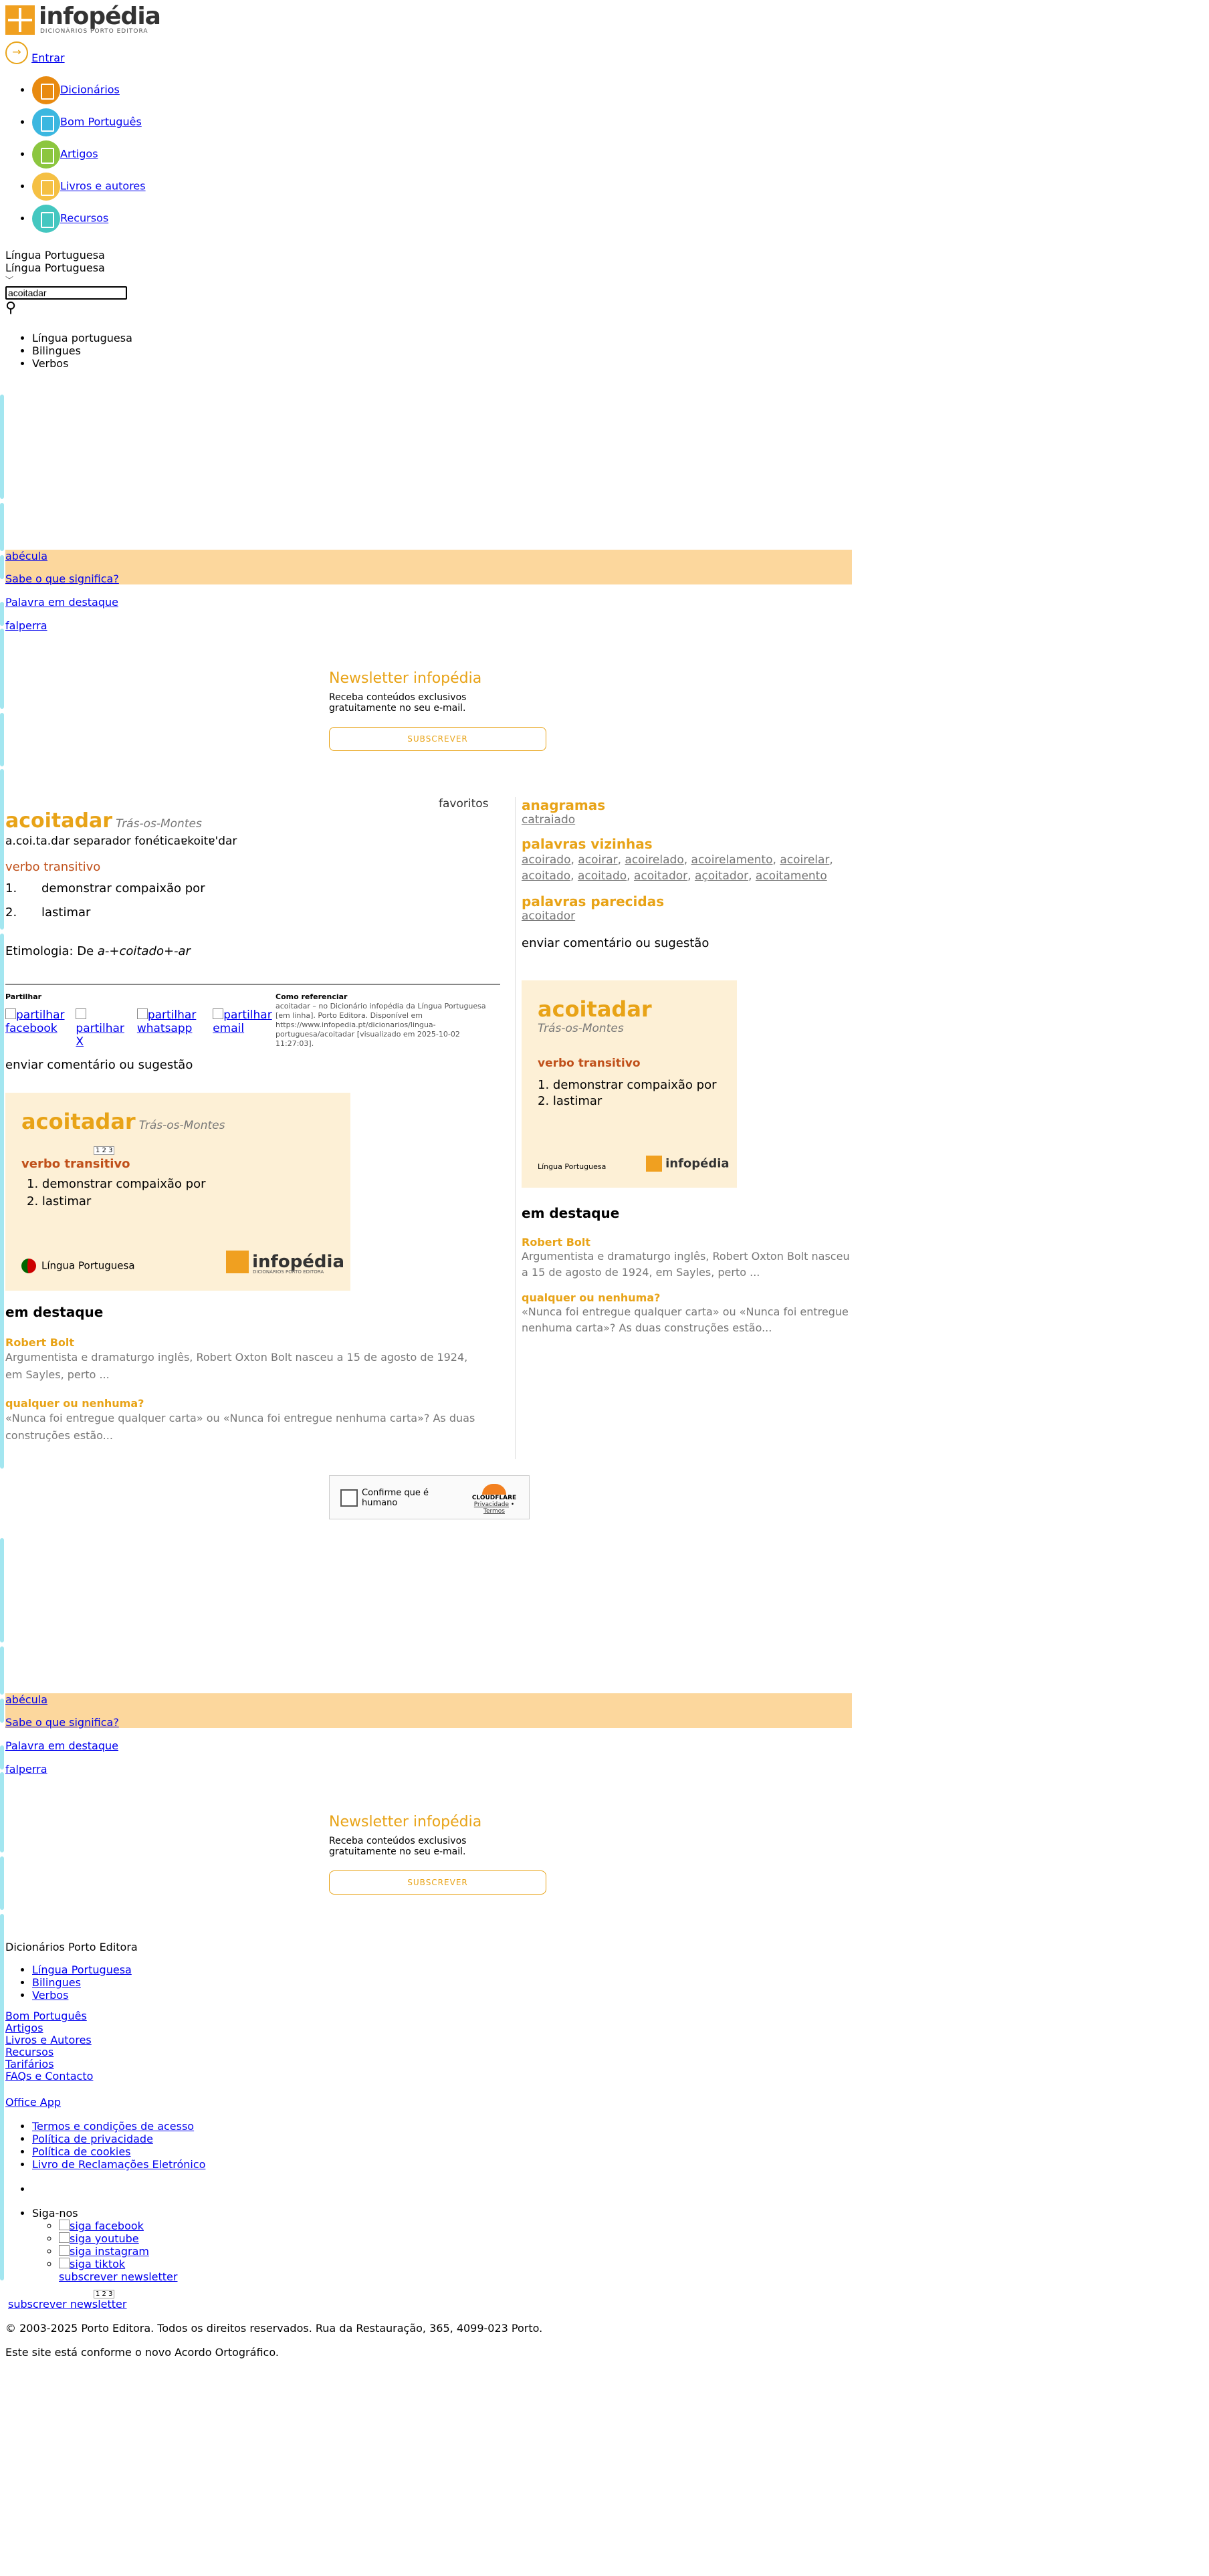 The height and width of the screenshot is (2576, 1209). Describe the element at coordinates (118, 2126) in the screenshot. I see `footer-legal-item: Termos e condições de acesso` at that location.